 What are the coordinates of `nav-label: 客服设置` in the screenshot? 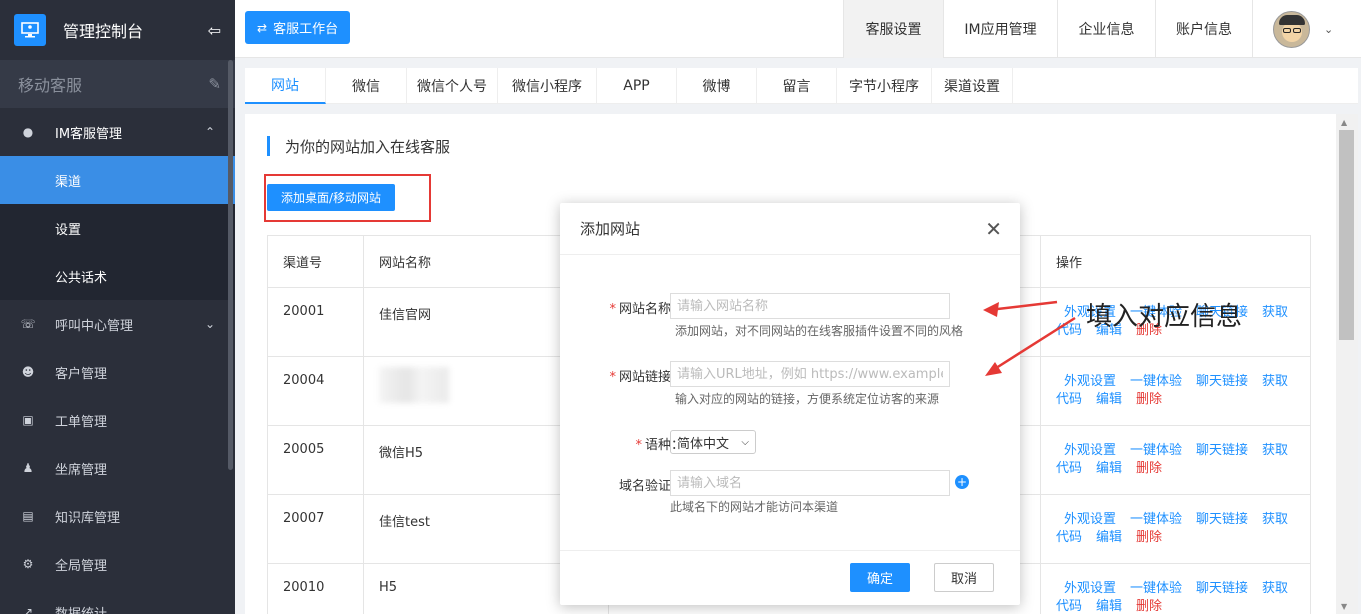 It's located at (893, 30).